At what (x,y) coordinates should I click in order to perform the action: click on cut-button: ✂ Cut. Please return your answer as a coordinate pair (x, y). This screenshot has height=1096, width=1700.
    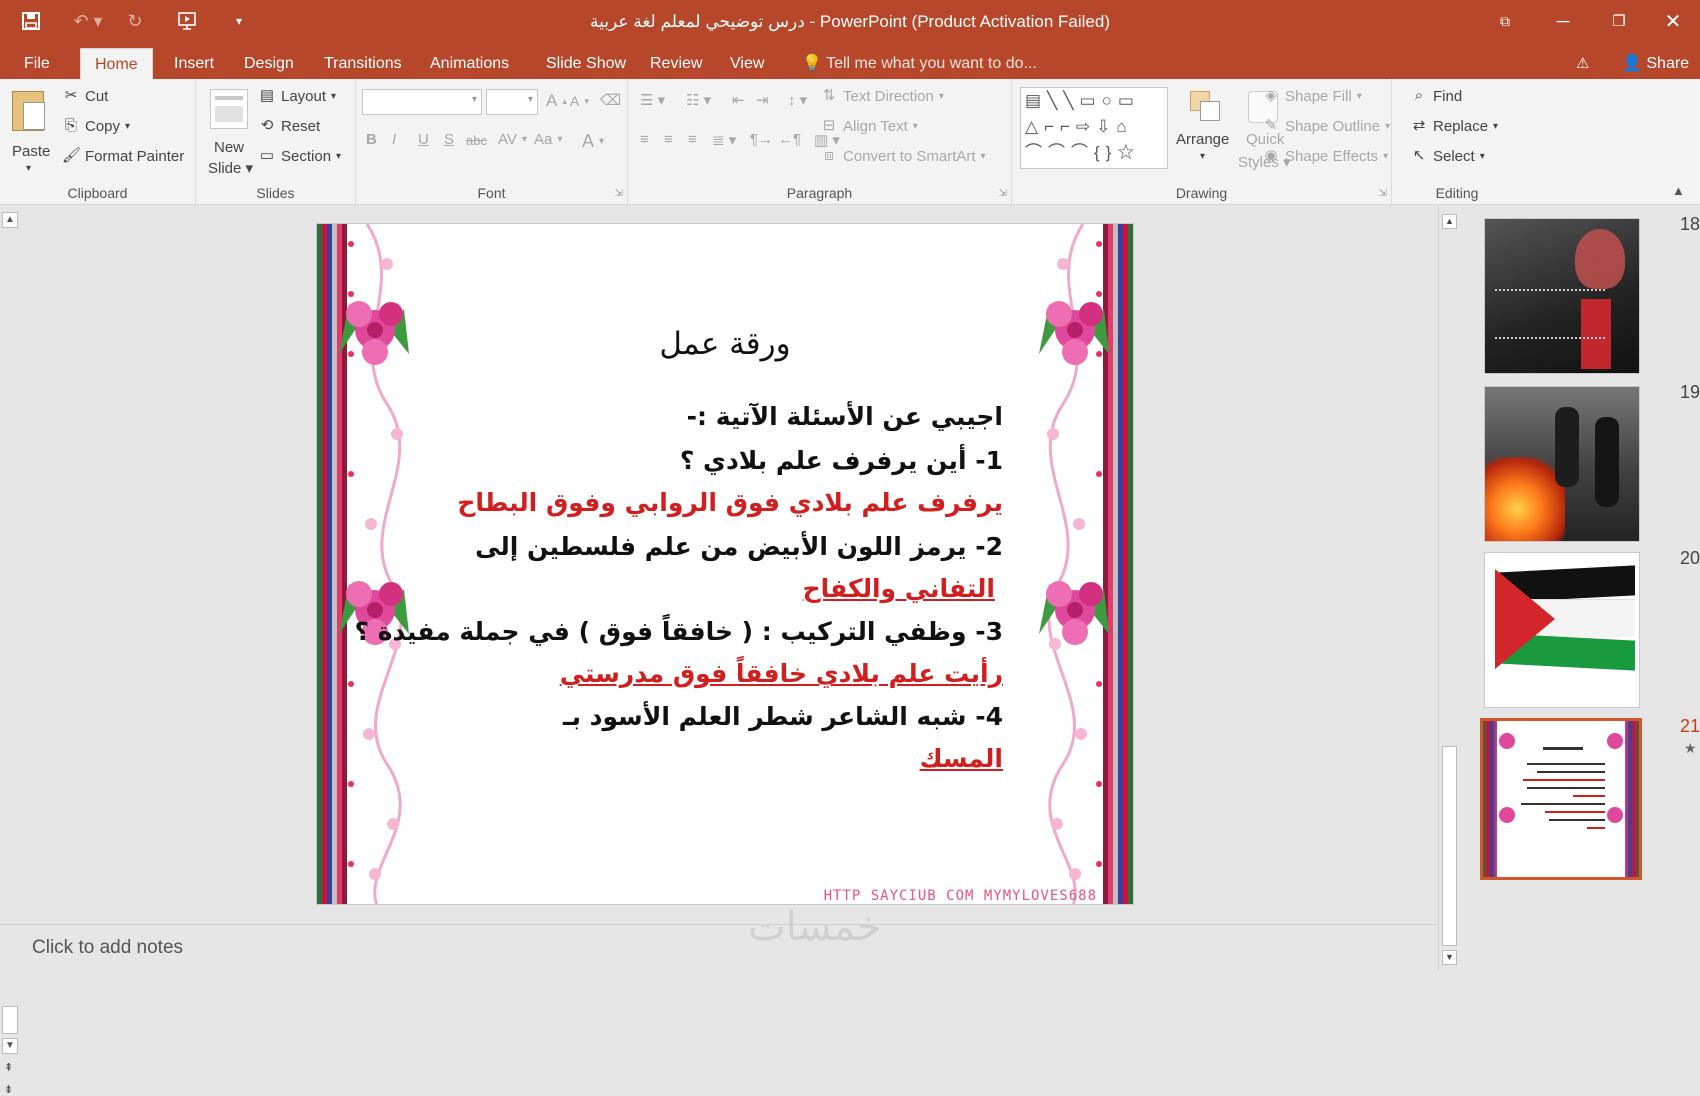
    Looking at the image, I should click on (85, 96).